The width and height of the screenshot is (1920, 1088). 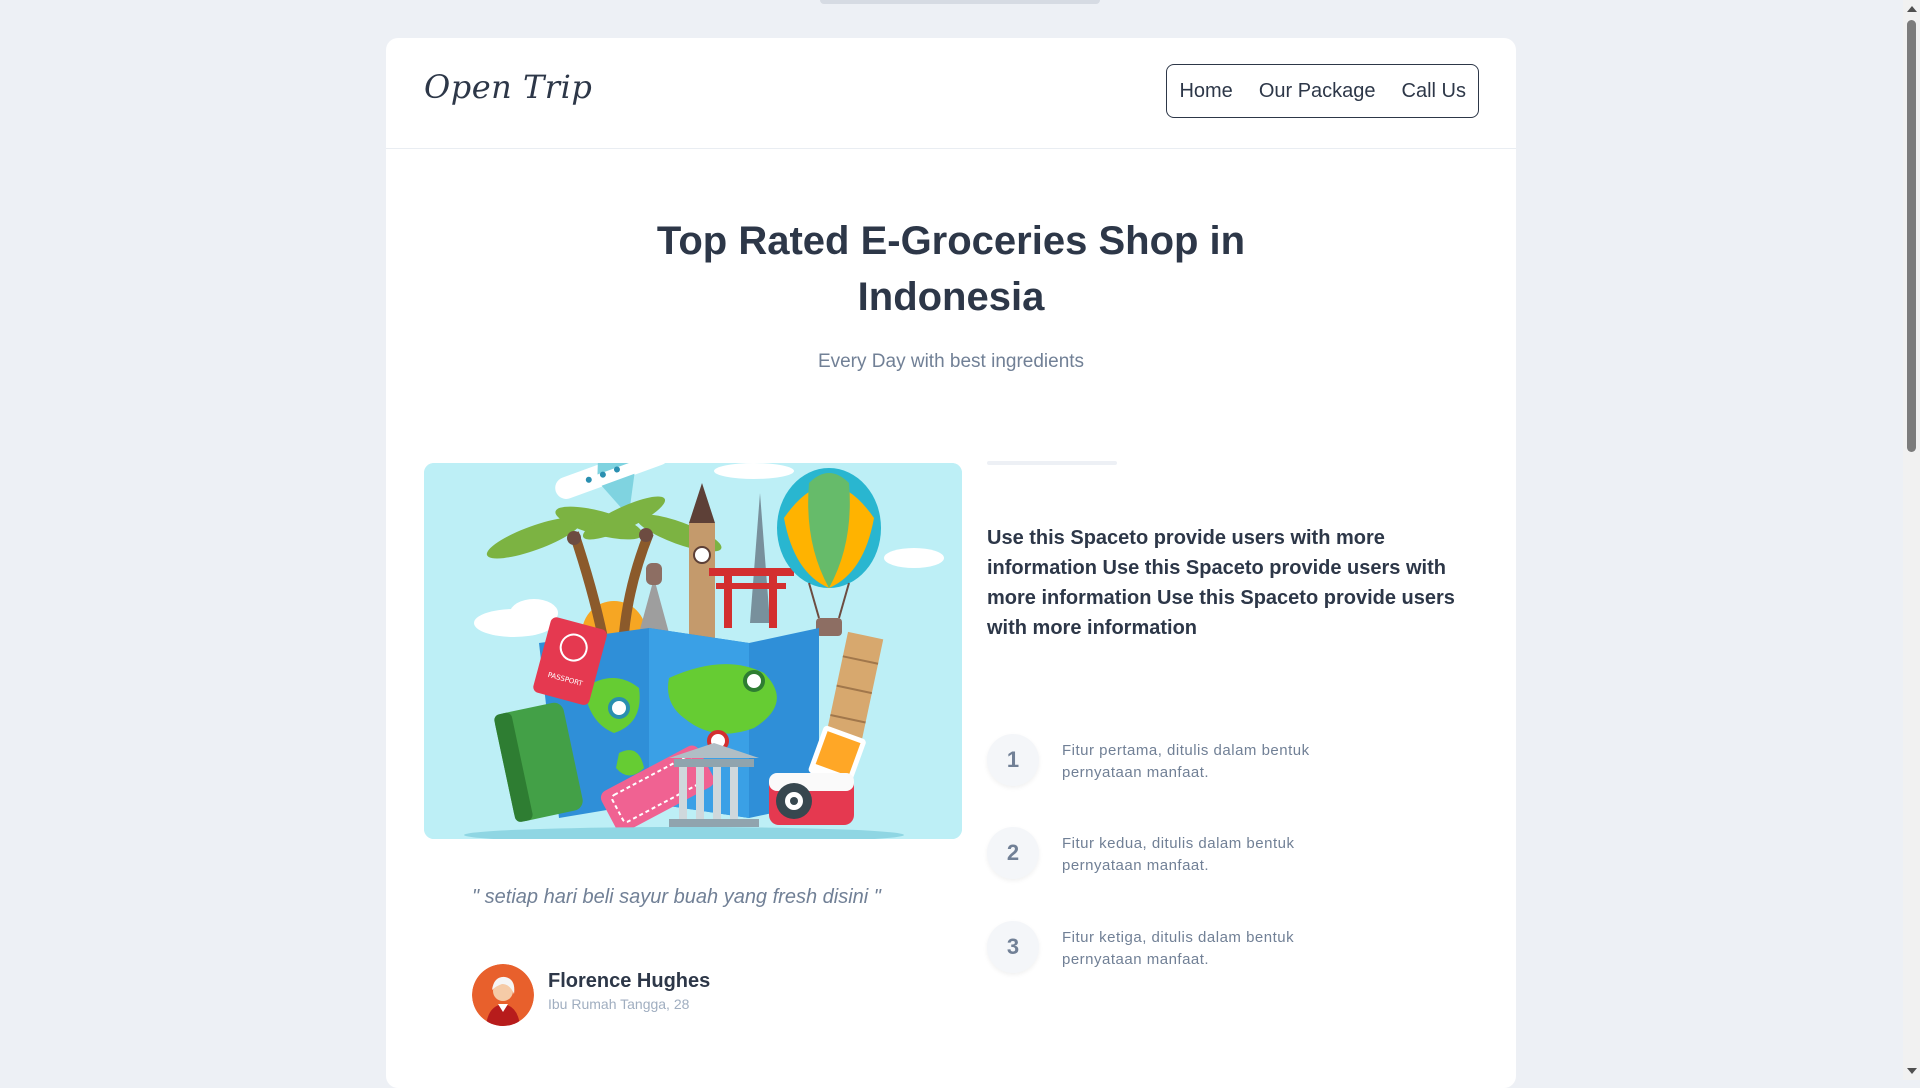 What do you see at coordinates (508, 87) in the screenshot?
I see `brand-logo: Open Trip` at bounding box center [508, 87].